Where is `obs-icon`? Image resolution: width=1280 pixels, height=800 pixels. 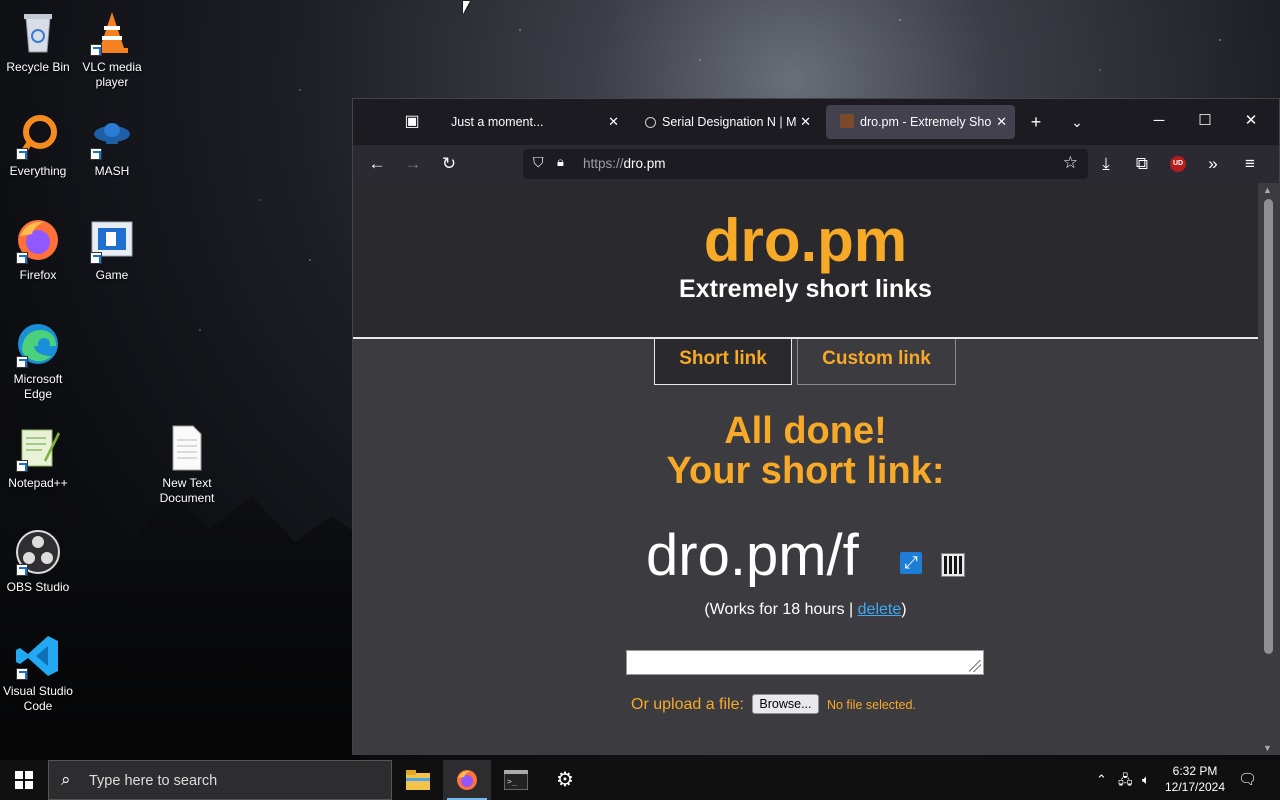 obs-icon is located at coordinates (38, 552).